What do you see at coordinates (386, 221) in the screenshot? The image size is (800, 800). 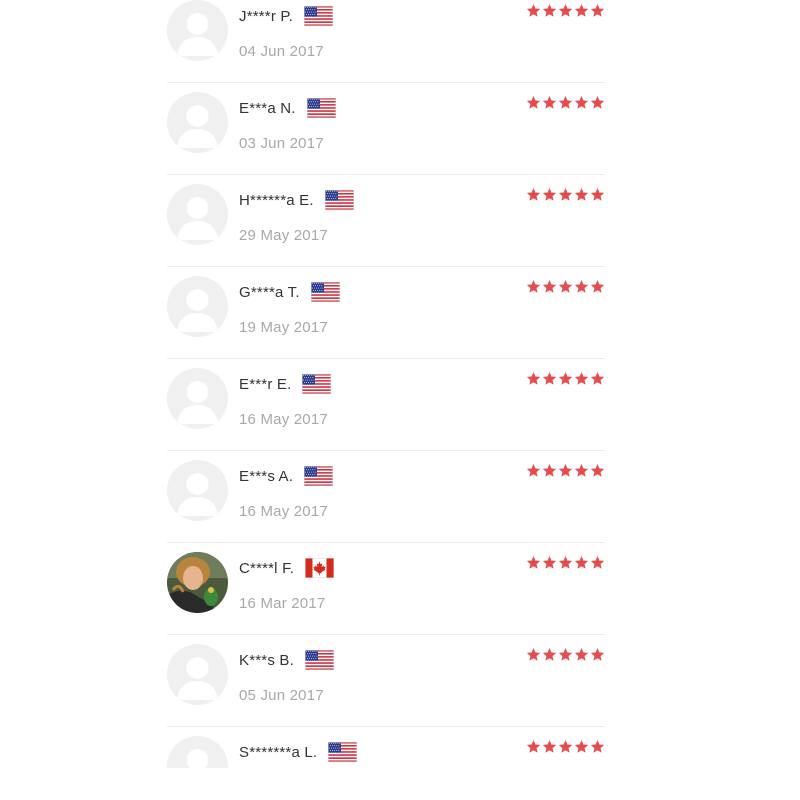 I see `review-item: H******a E. 29 May 2017` at bounding box center [386, 221].